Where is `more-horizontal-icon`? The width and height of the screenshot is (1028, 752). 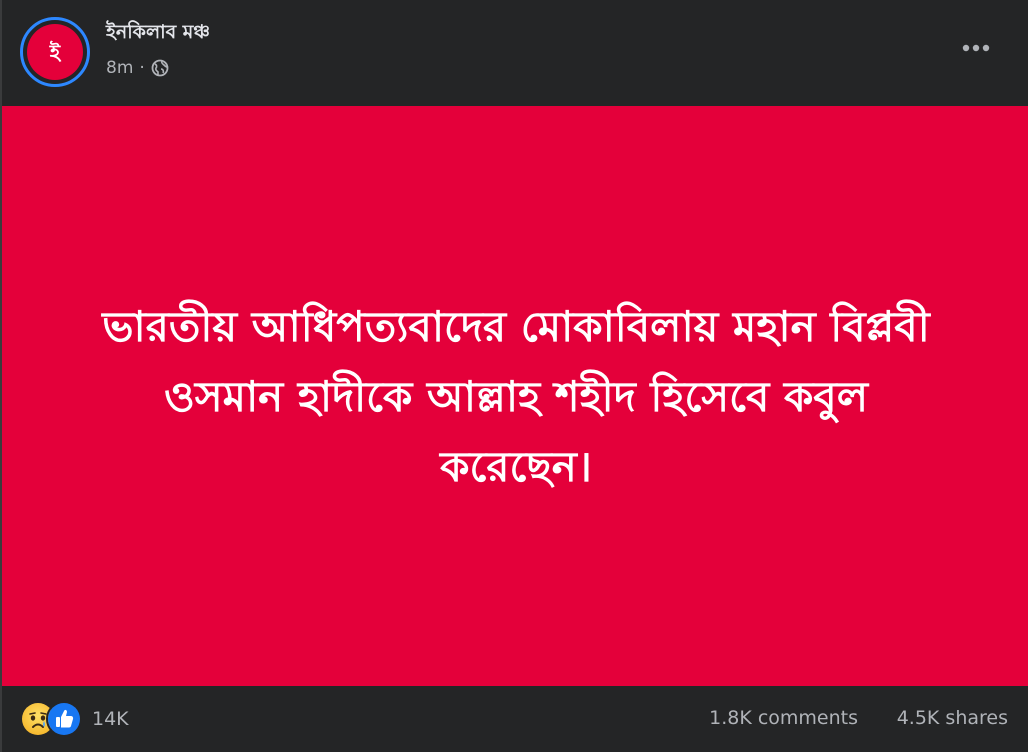 more-horizontal-icon is located at coordinates (976, 48).